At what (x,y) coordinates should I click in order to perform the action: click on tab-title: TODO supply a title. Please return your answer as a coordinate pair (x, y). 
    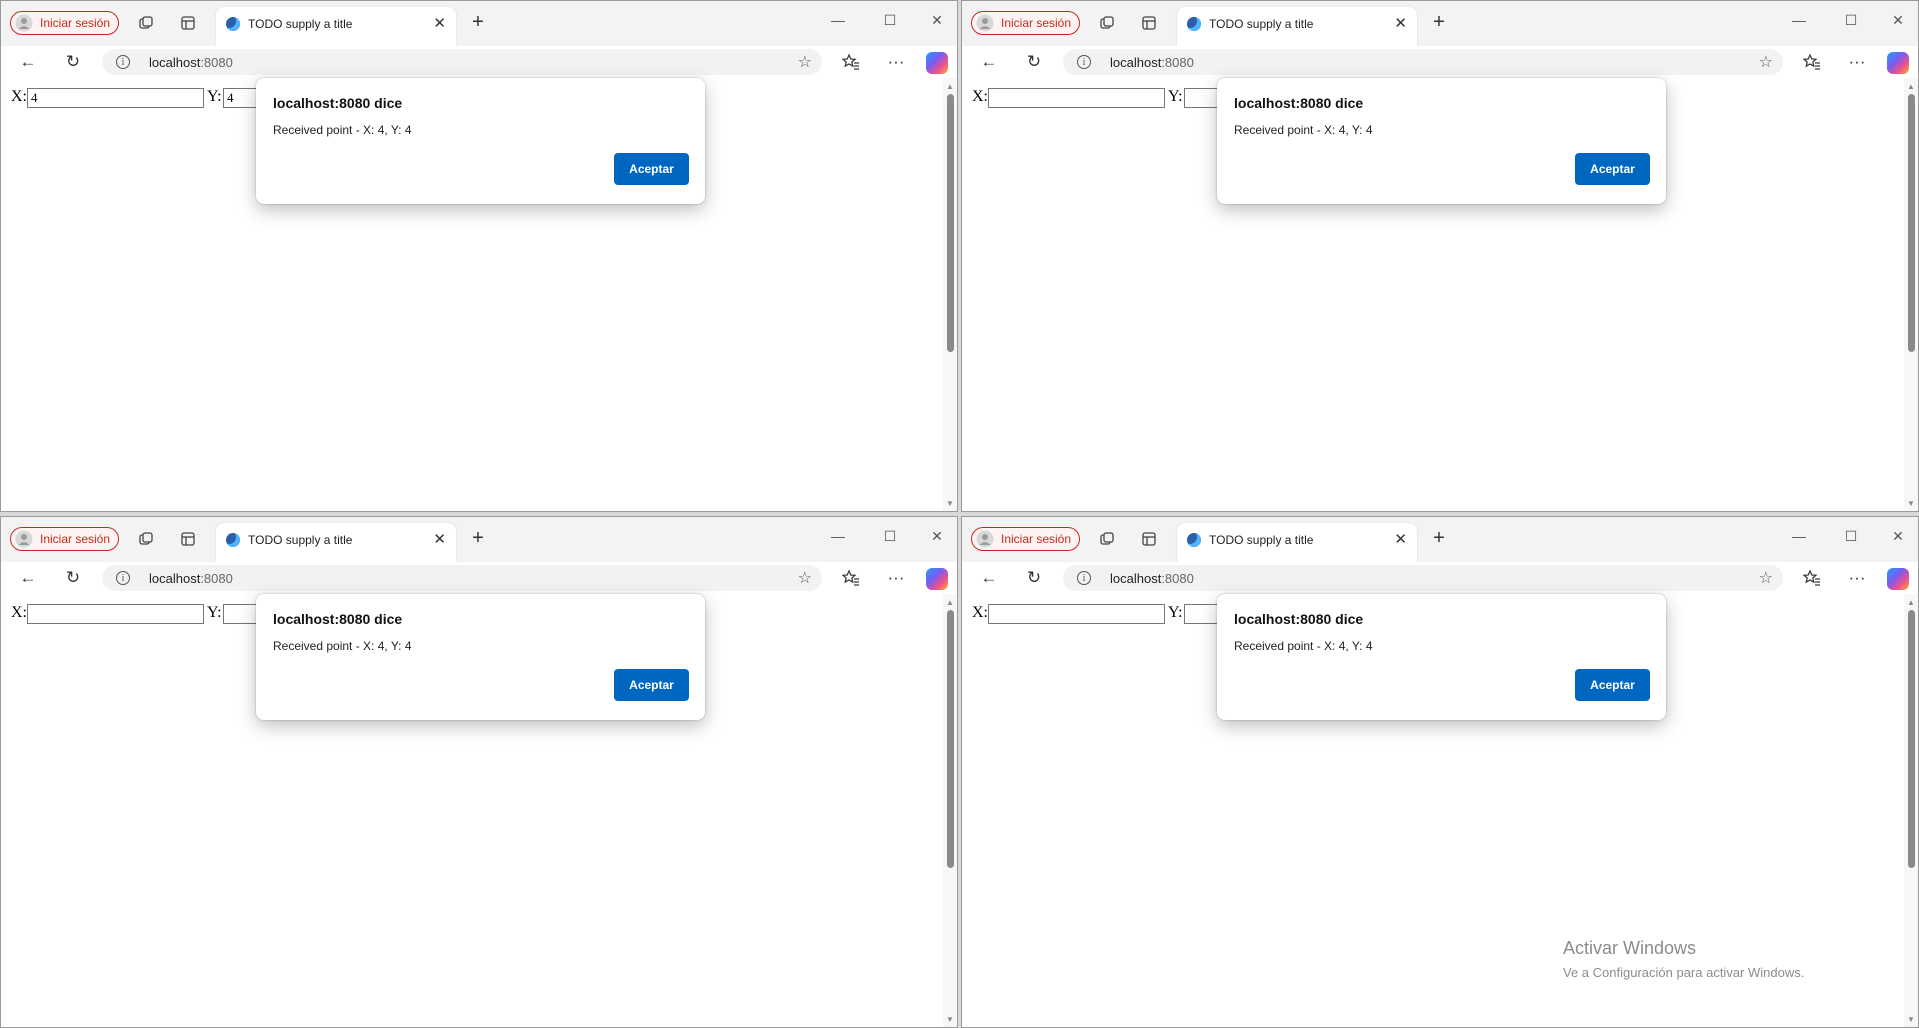
    Looking at the image, I should click on (300, 540).